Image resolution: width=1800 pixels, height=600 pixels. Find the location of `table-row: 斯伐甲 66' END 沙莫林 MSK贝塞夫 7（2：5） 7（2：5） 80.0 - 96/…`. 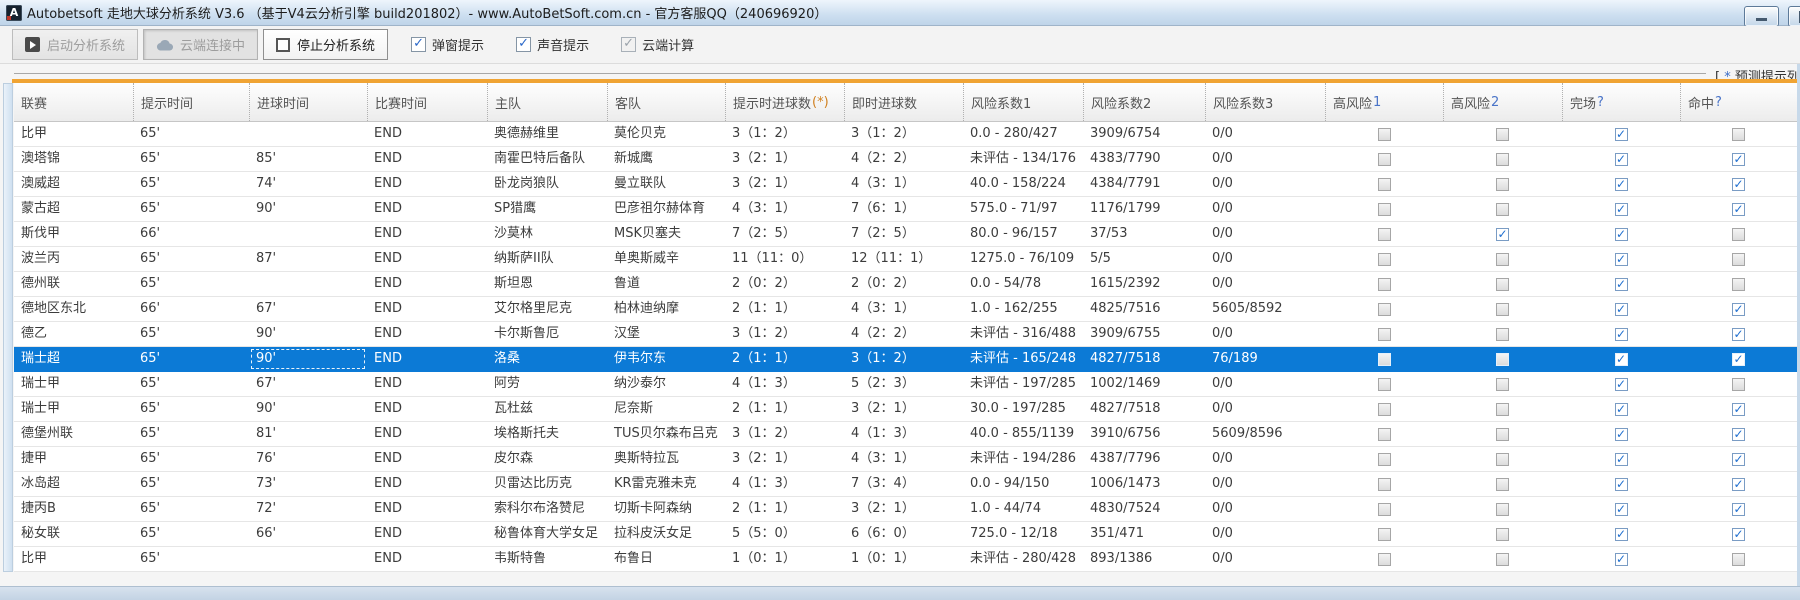

table-row: 斯伐甲 66' END 沙莫林 MSK贝塞夫 7（2：5） 7（2：5） 80.0 - 96/… is located at coordinates (905, 234).